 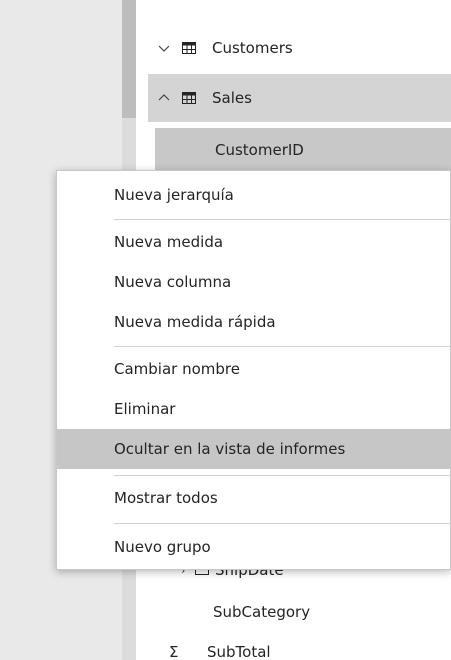 I want to click on menu-item-new-quick-measure: Nueva medida rápida, so click(x=254, y=322).